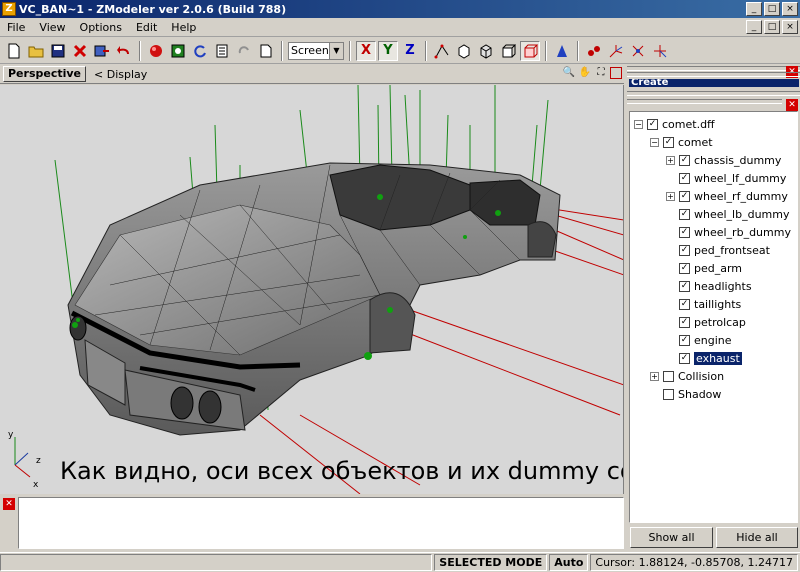 The height and width of the screenshot is (572, 800). I want to click on tree-item: ✓ ped_frontseat, so click(718, 250).